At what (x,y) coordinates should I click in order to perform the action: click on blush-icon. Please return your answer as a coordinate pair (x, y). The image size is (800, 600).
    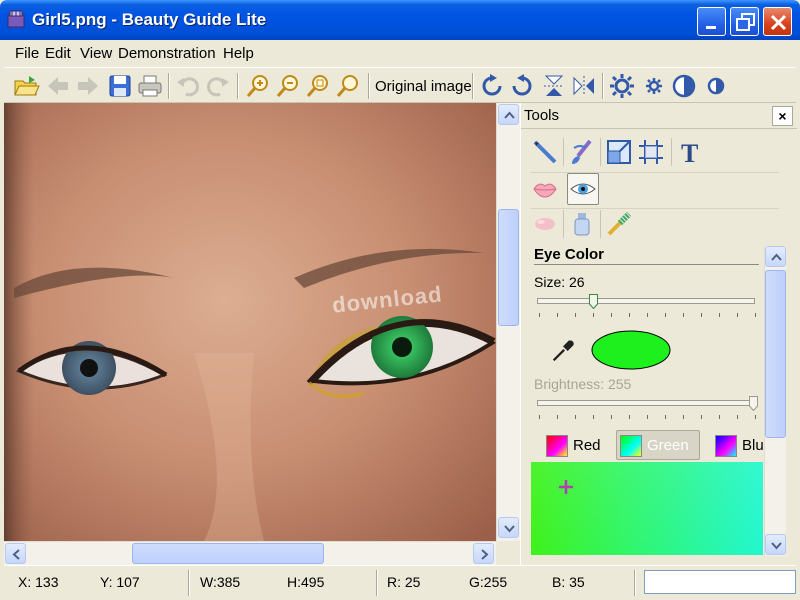
    Looking at the image, I should click on (545, 224).